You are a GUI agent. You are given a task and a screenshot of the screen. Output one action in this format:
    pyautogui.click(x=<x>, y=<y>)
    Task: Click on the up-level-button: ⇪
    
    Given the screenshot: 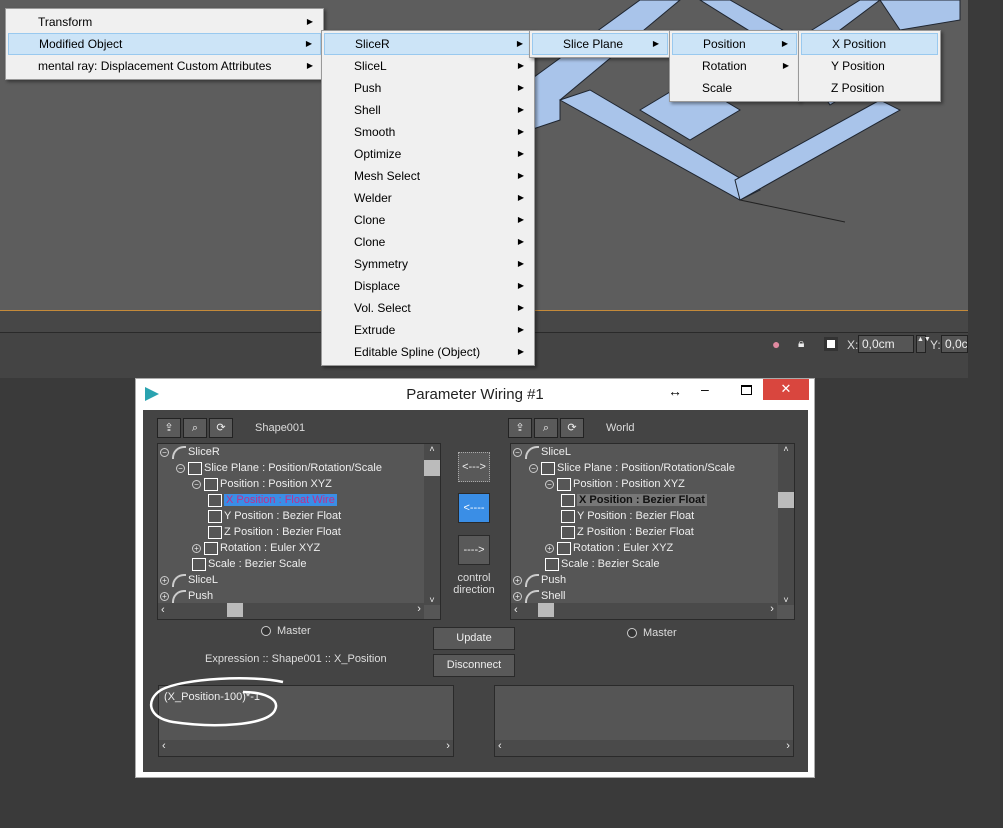 What is the action you would take?
    pyautogui.click(x=169, y=428)
    